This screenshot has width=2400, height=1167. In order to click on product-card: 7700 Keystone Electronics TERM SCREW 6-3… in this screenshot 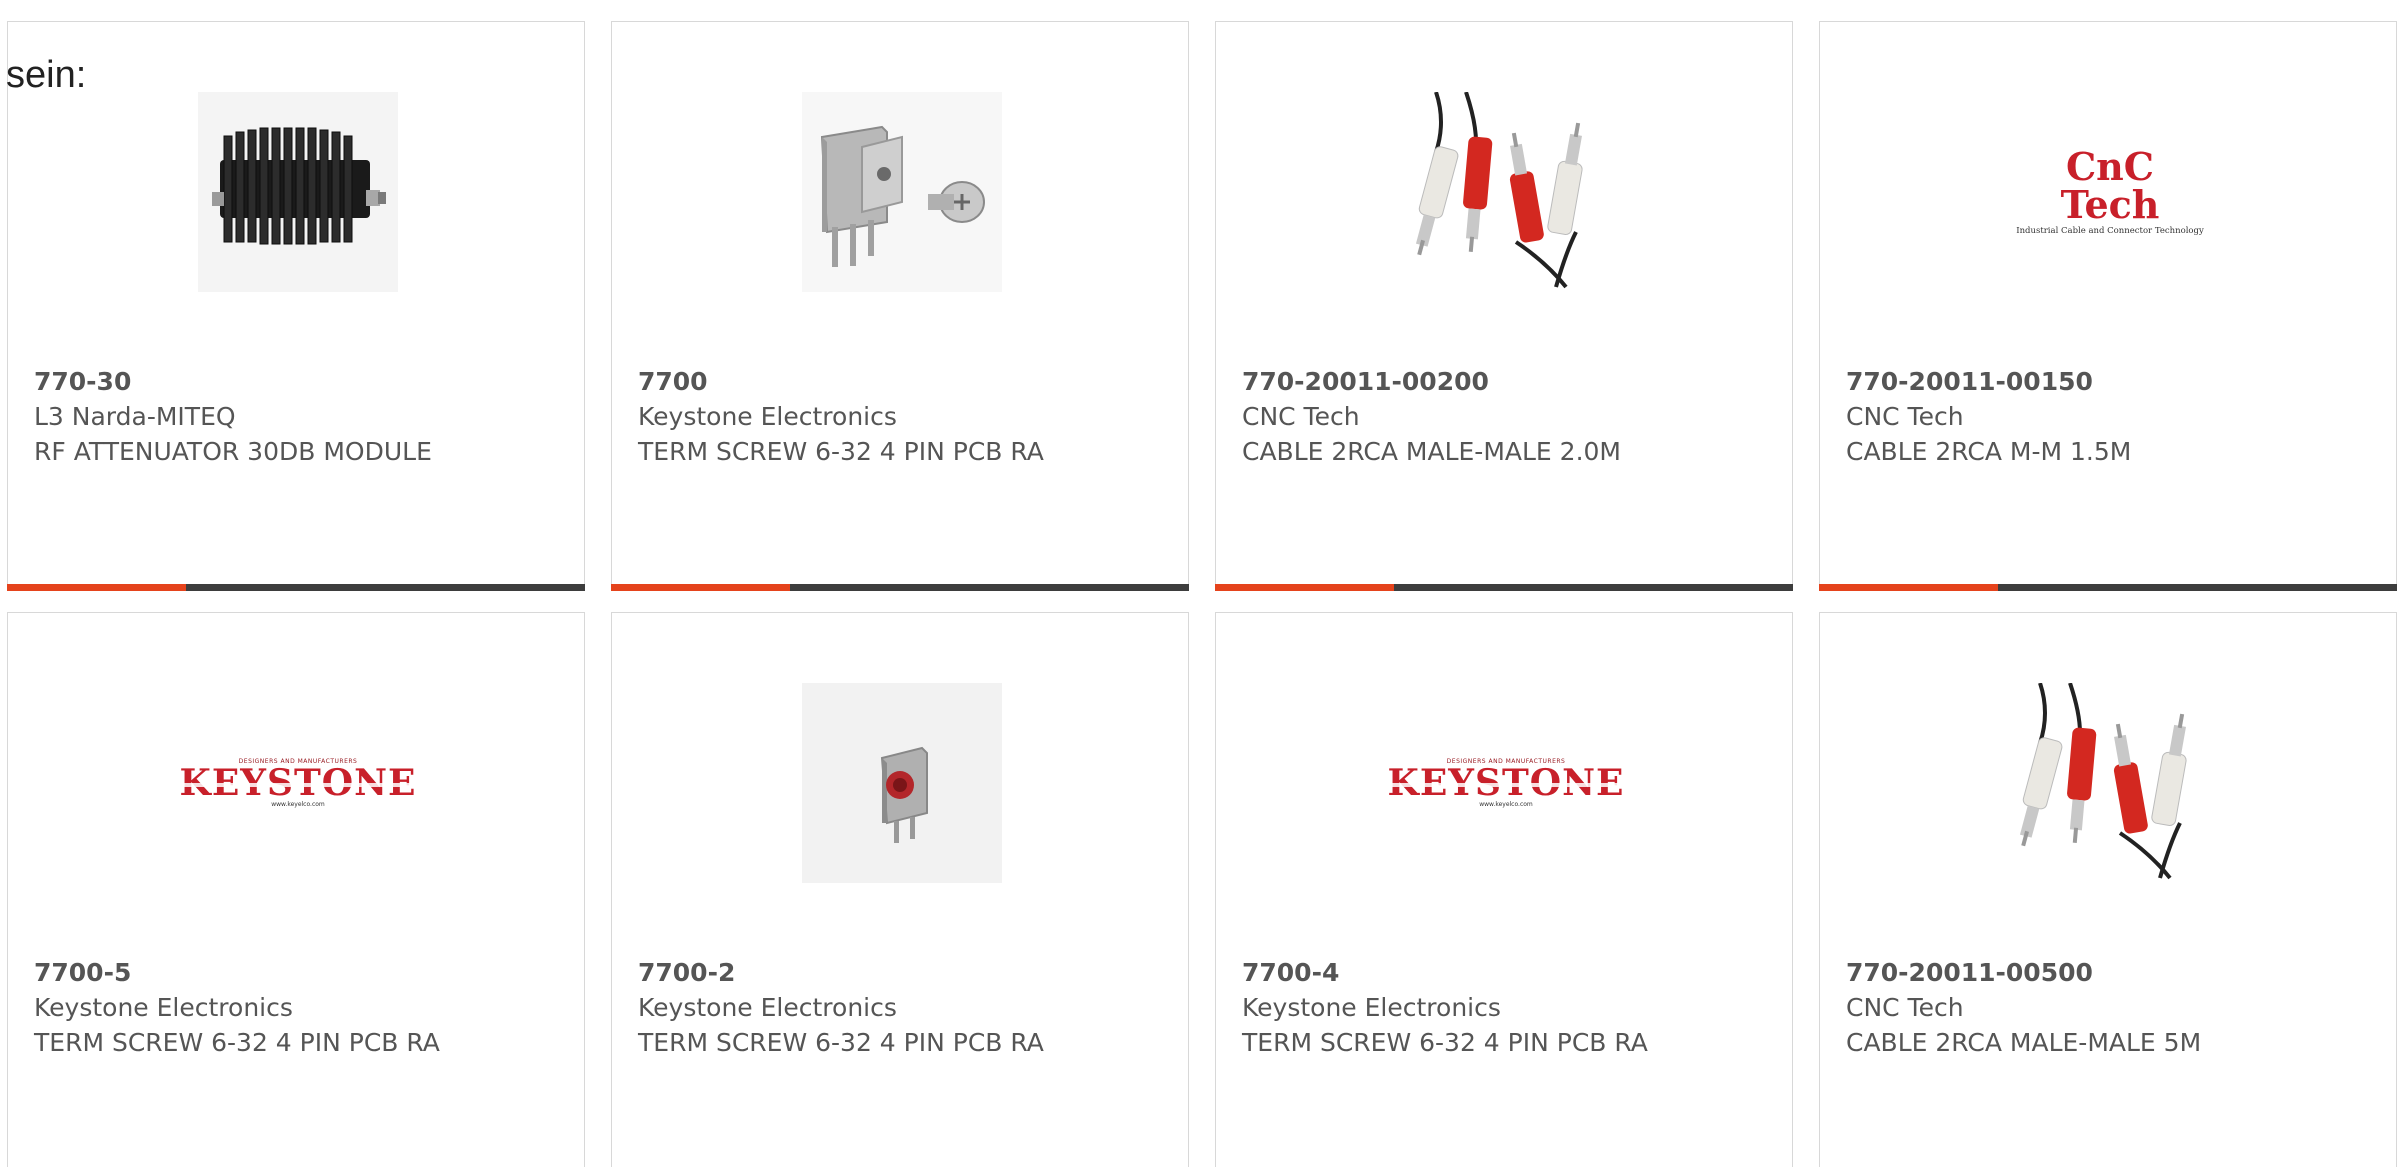, I will do `click(900, 306)`.